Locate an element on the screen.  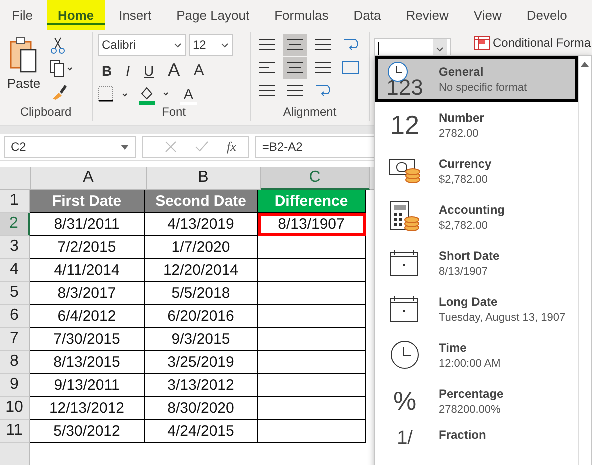
ribbon-tab: Data is located at coordinates (367, 15).